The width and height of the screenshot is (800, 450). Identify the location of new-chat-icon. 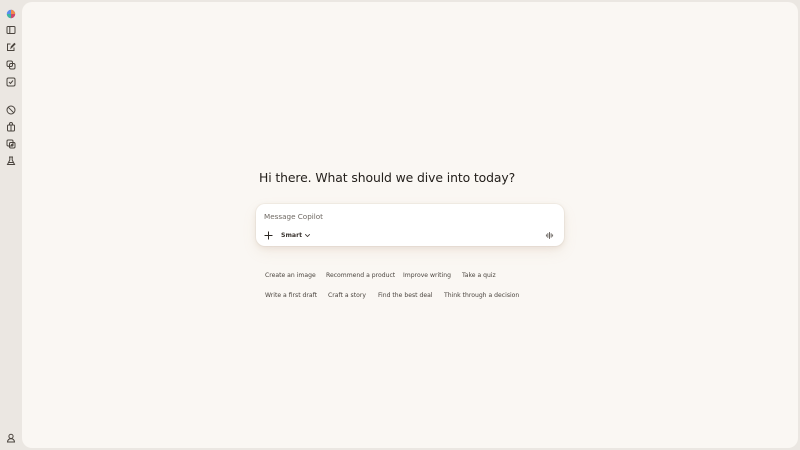
(11, 47).